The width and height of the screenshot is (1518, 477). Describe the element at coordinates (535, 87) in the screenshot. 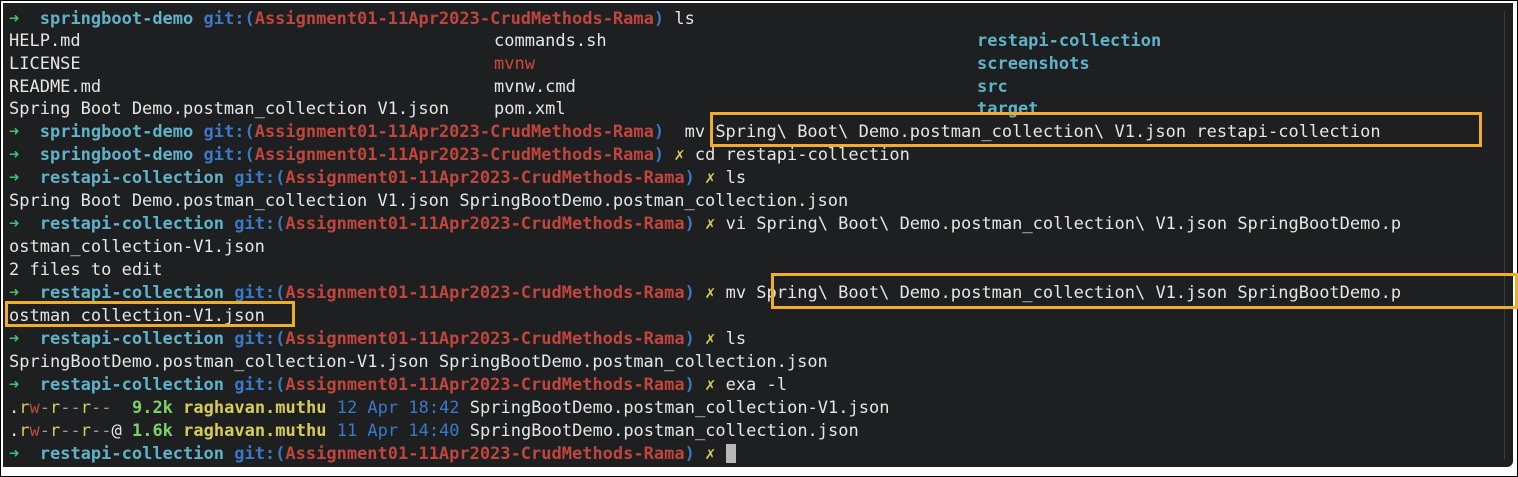

I see `ls-entry: mvnw.cmd` at that location.